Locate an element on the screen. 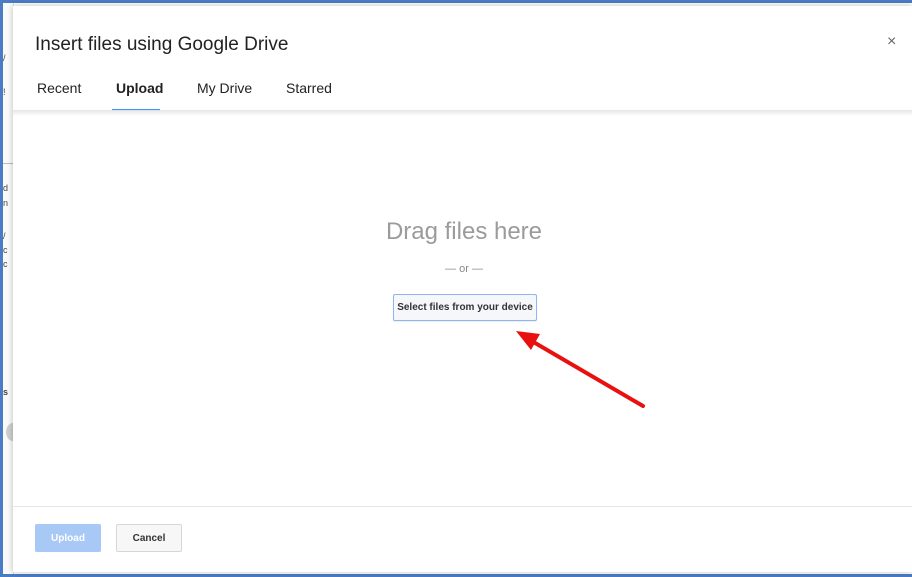  or-separator: — or — is located at coordinates (464, 269).